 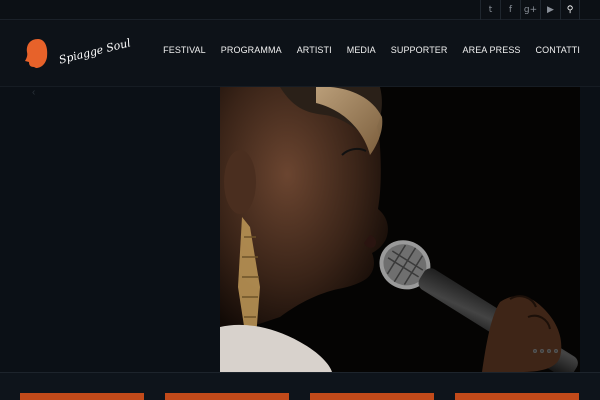 I want to click on nav-item-festival: FESTIVAL, so click(x=177, y=50).